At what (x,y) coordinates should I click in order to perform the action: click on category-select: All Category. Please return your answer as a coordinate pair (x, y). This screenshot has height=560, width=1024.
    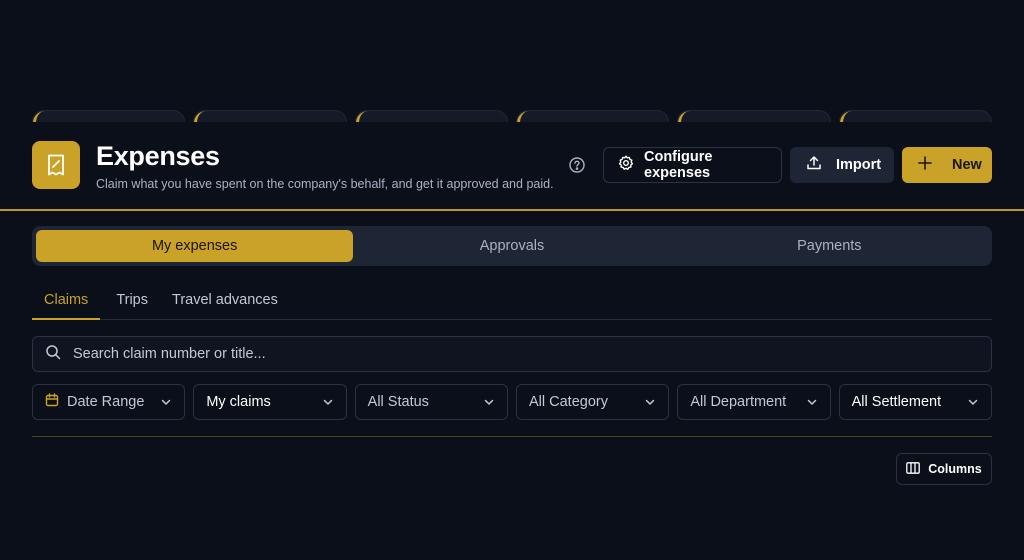
    Looking at the image, I should click on (592, 402).